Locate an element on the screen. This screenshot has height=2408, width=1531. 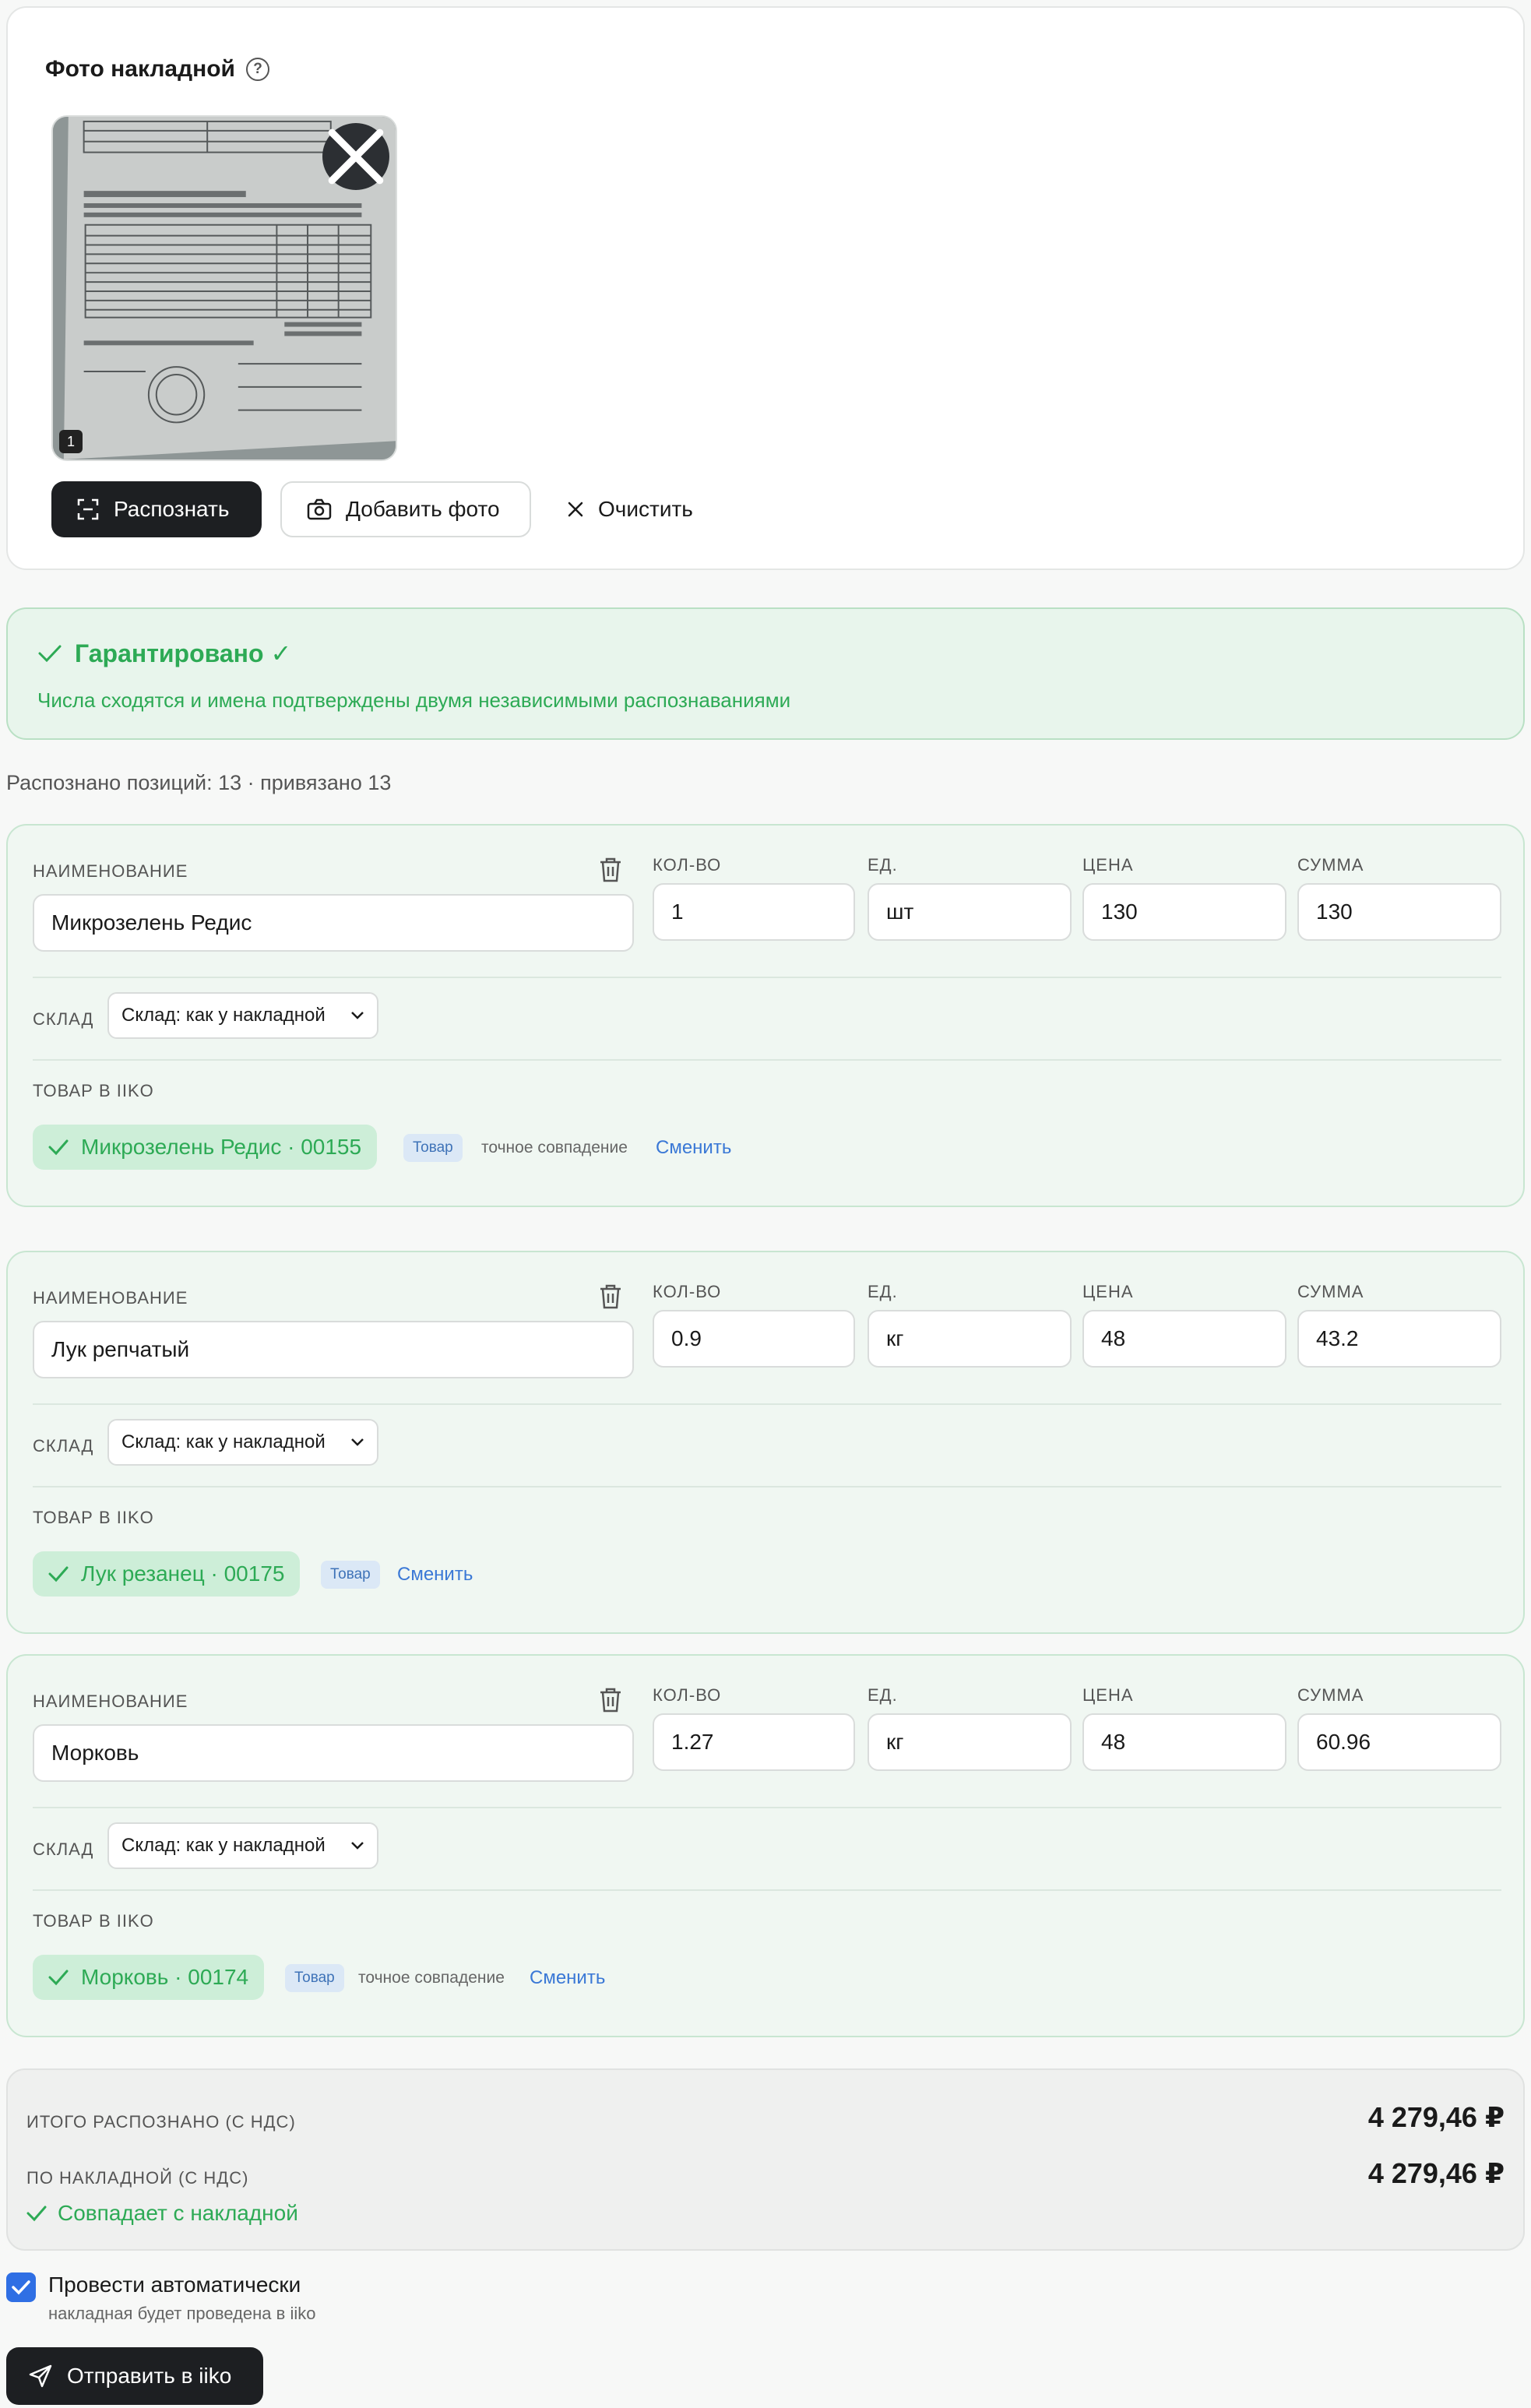
recognize-button-label: Распознать is located at coordinates (172, 509).